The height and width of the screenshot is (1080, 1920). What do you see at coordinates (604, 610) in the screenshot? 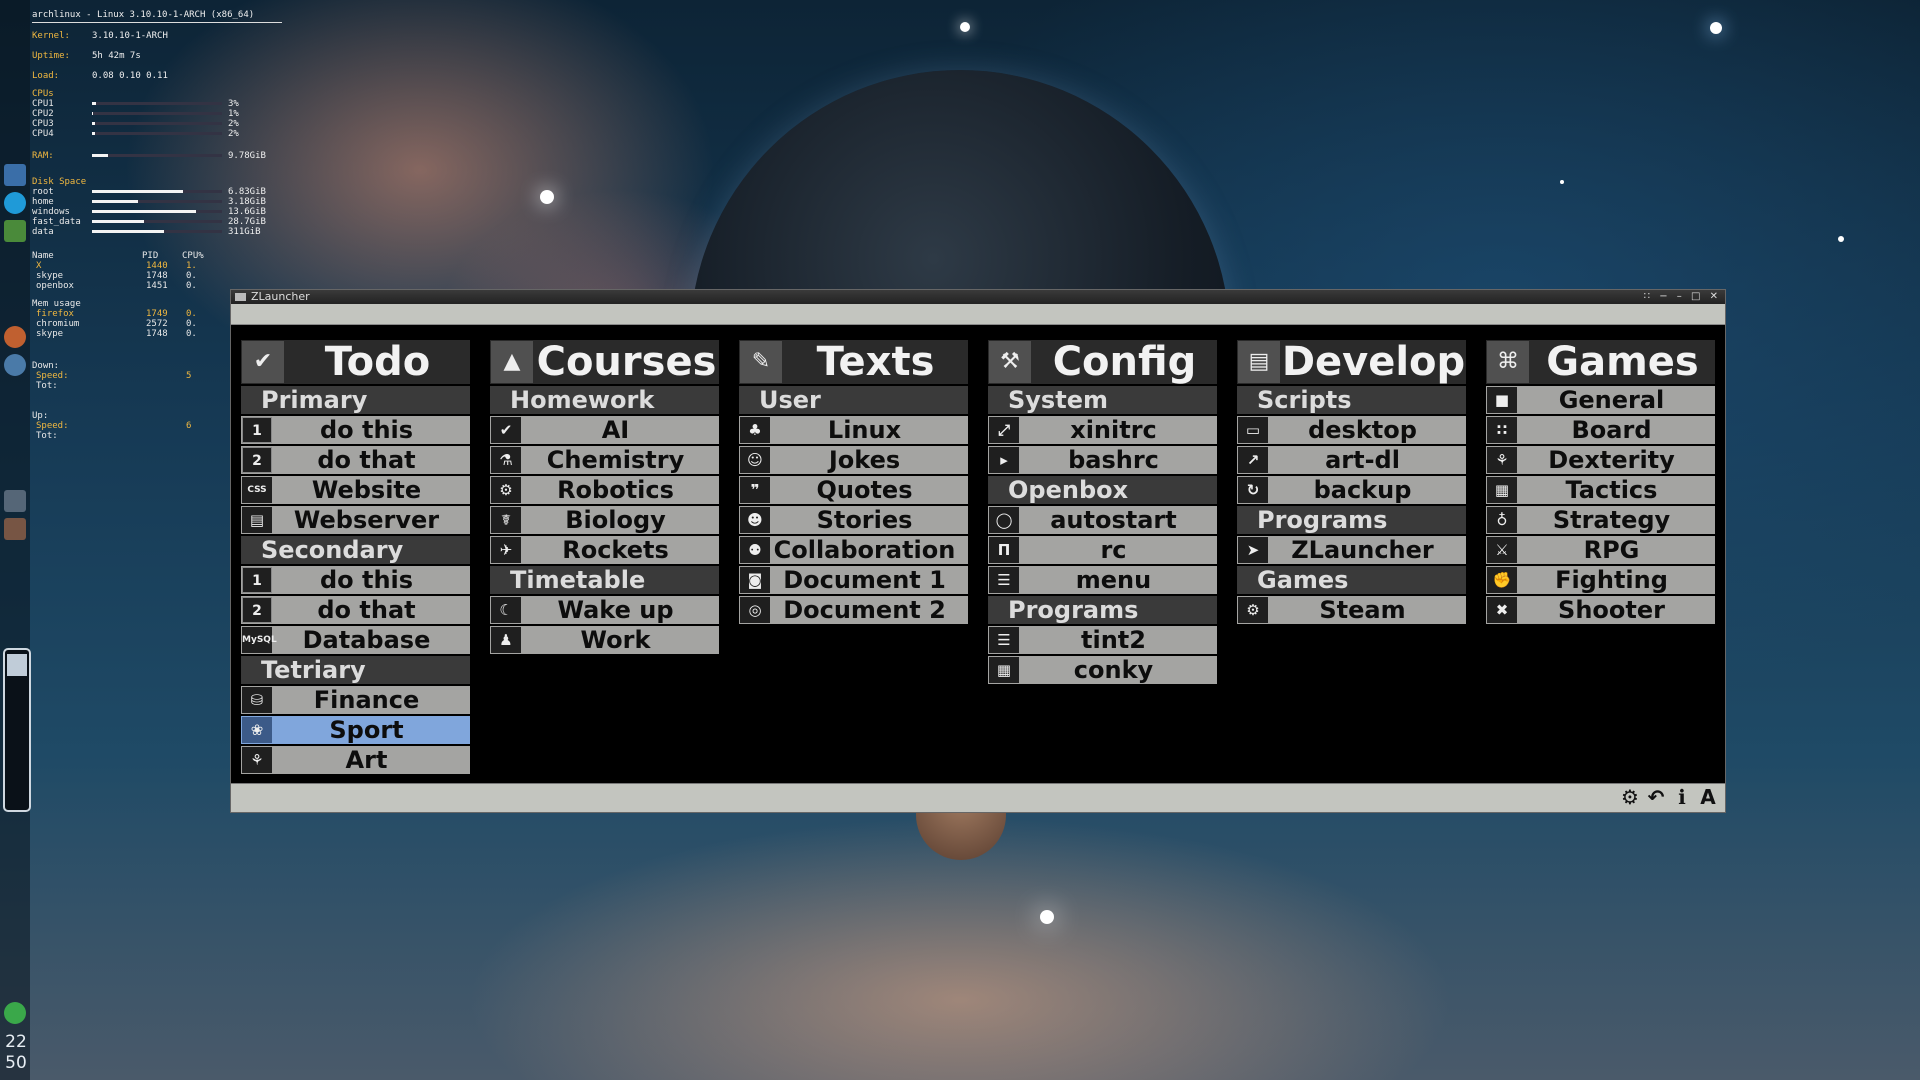
I see `launcher-item: ☾ Wake up` at bounding box center [604, 610].